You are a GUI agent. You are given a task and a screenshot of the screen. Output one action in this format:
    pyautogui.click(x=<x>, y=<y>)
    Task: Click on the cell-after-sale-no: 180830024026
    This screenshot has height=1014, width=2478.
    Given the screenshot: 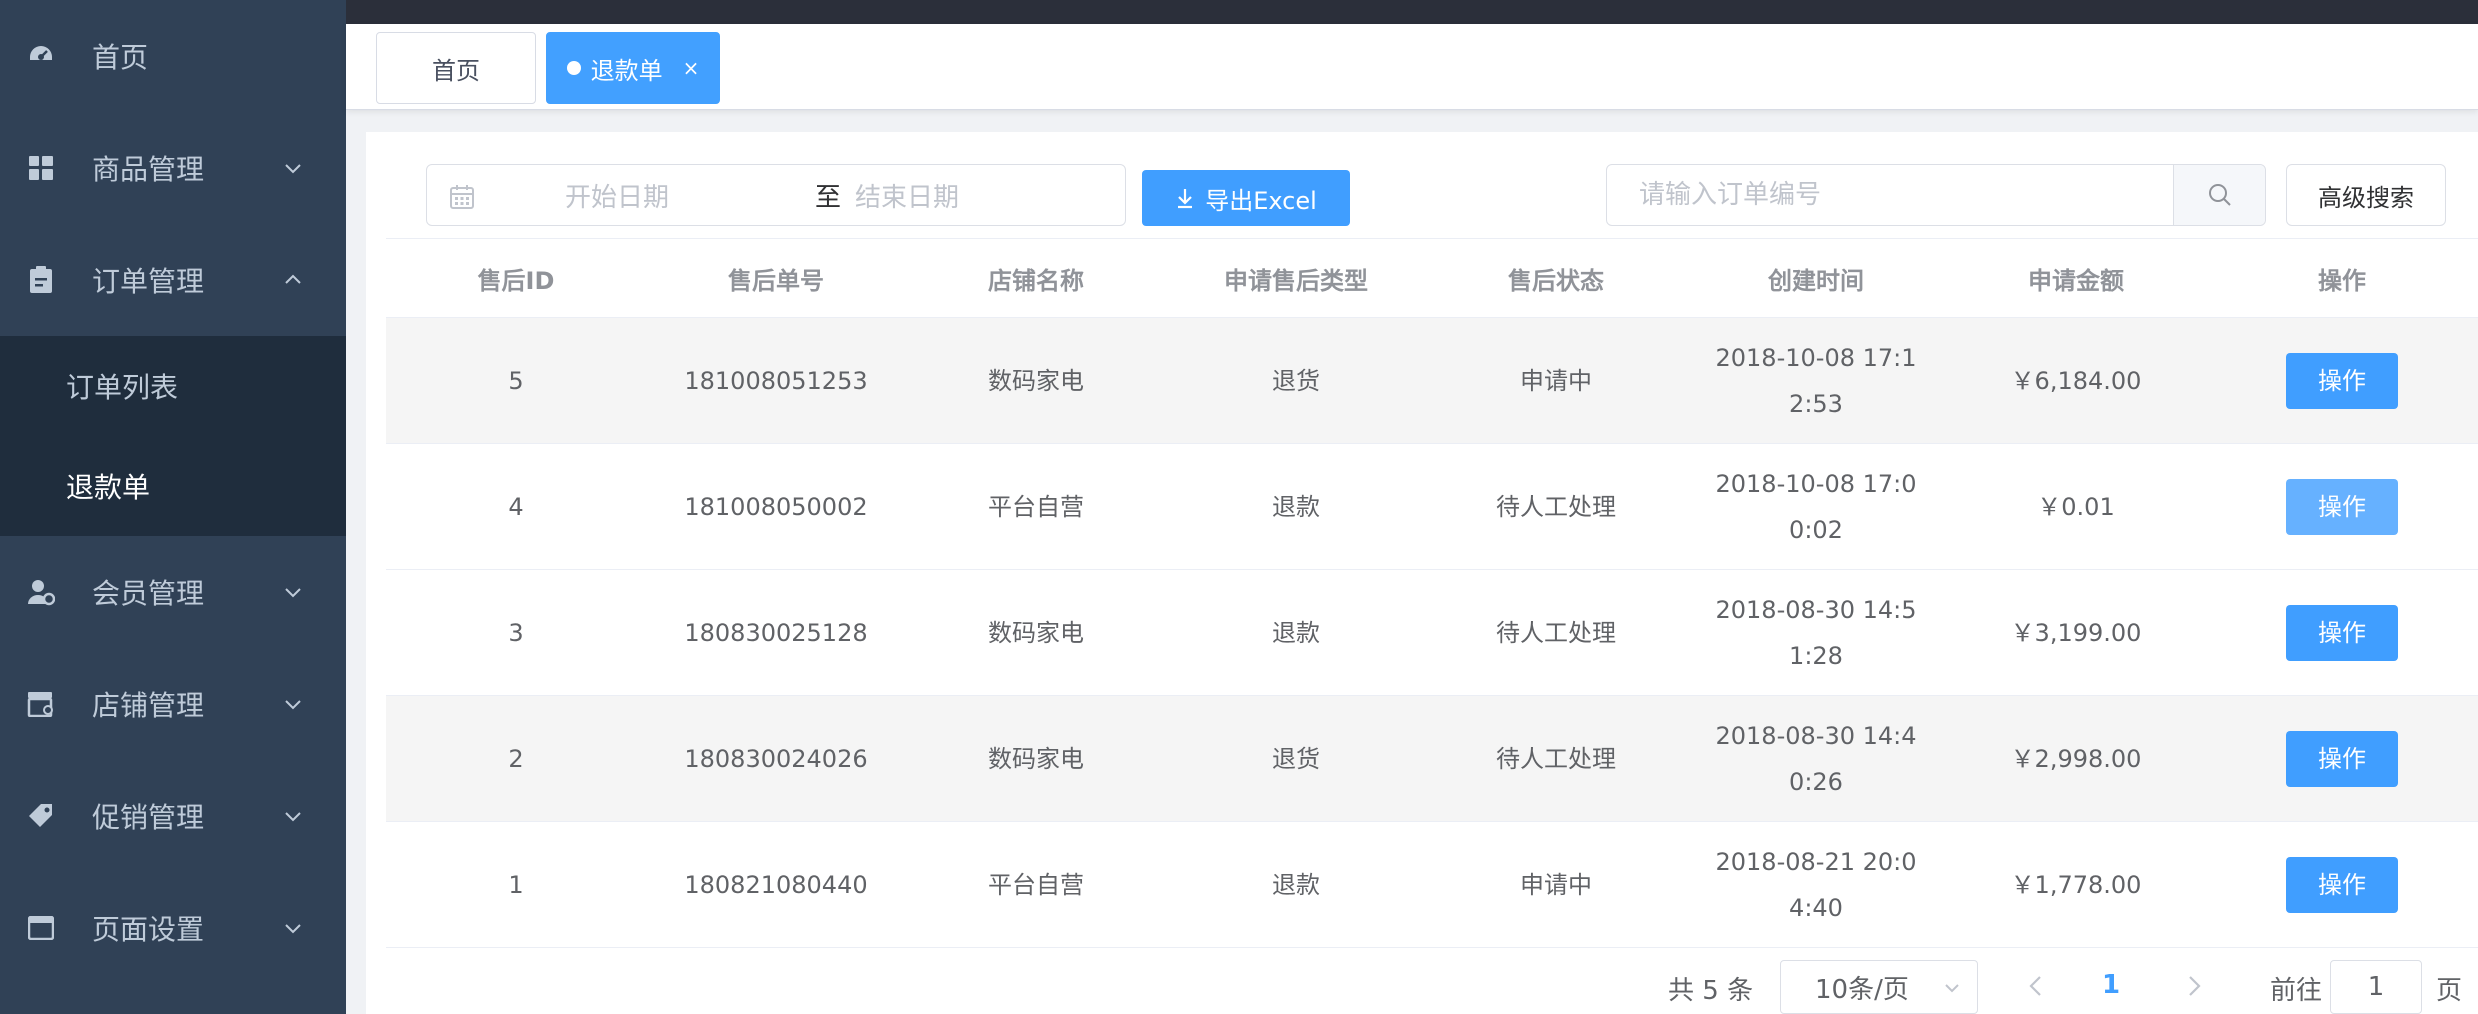 What is the action you would take?
    pyautogui.click(x=776, y=758)
    